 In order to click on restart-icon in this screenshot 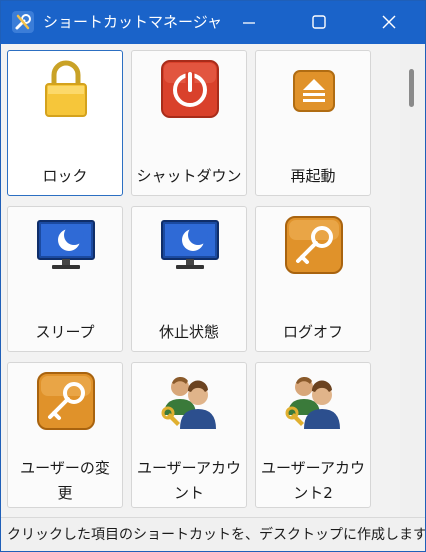, I will do `click(314, 91)`.